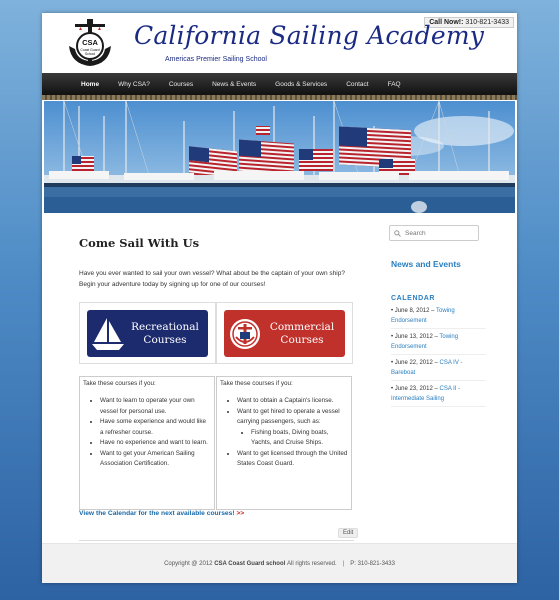  What do you see at coordinates (256, 383) in the screenshot?
I see `commercial-criteria-heading: Take these courses if you:` at bounding box center [256, 383].